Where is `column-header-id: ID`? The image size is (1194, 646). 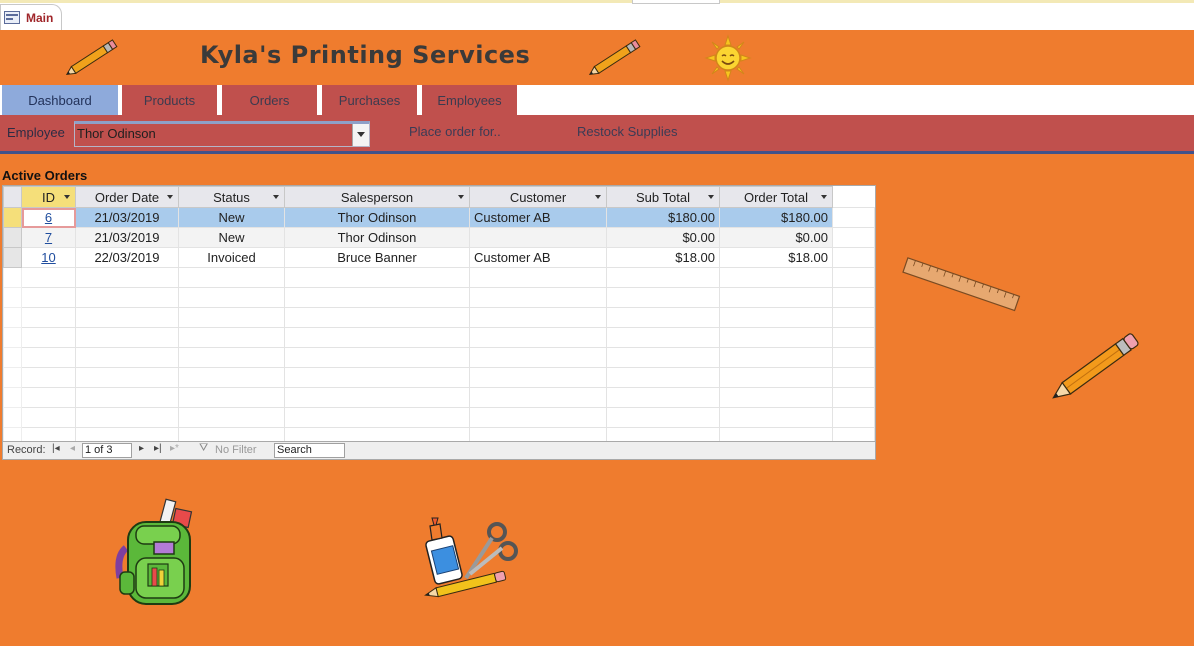 column-header-id: ID is located at coordinates (48, 197).